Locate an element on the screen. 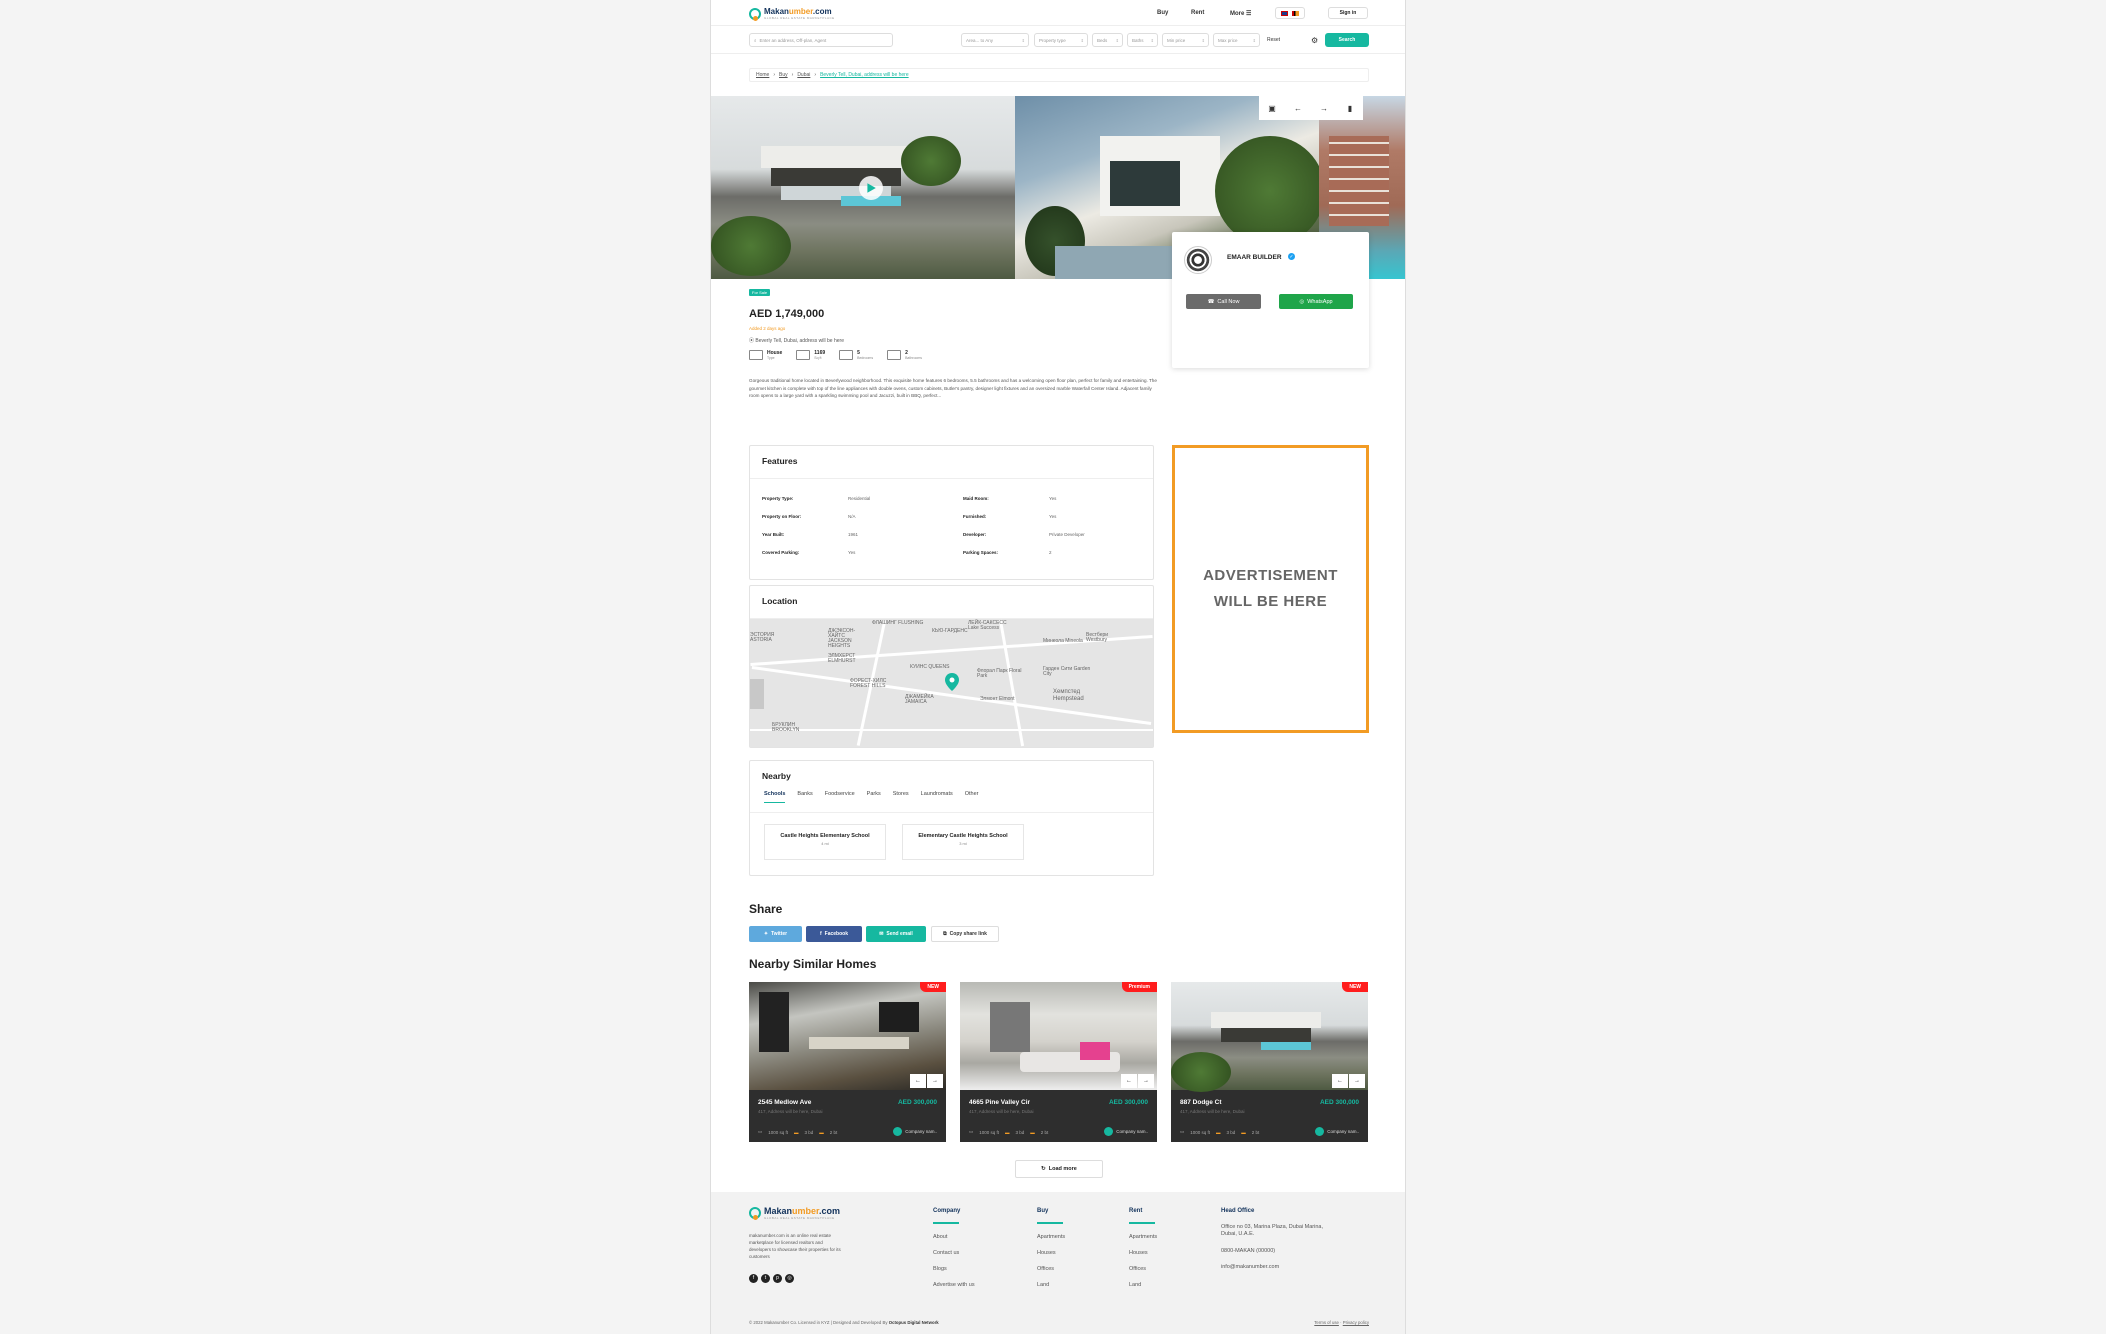  footer-link-buy-apartments: Apartments is located at coordinates (1051, 1237).